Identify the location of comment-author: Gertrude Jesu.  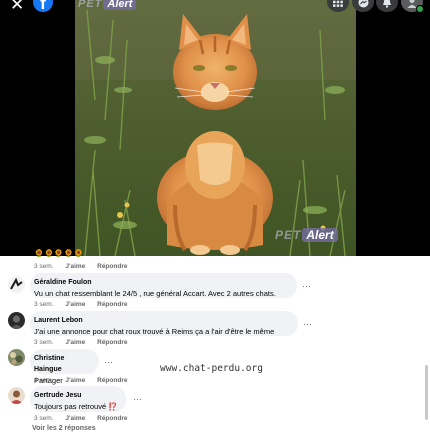
(77, 395).